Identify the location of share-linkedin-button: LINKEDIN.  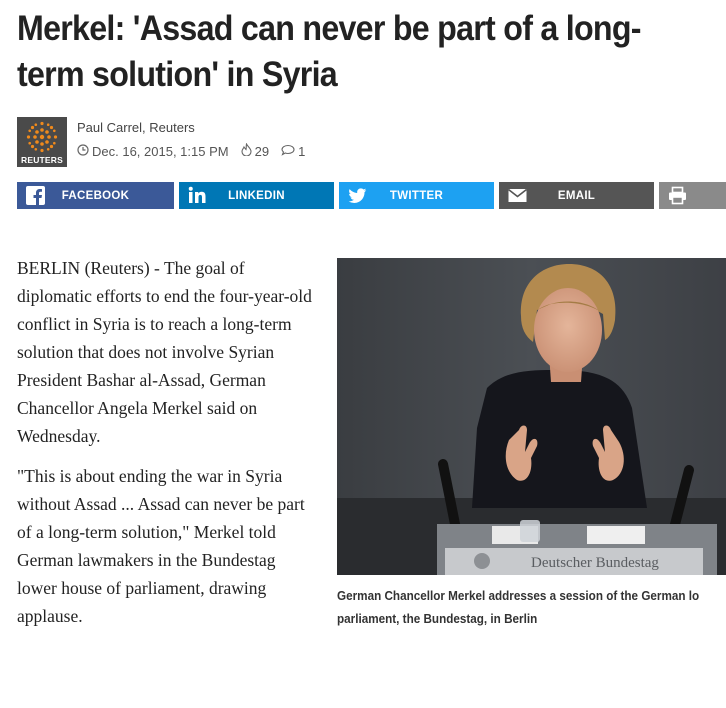
(256, 195).